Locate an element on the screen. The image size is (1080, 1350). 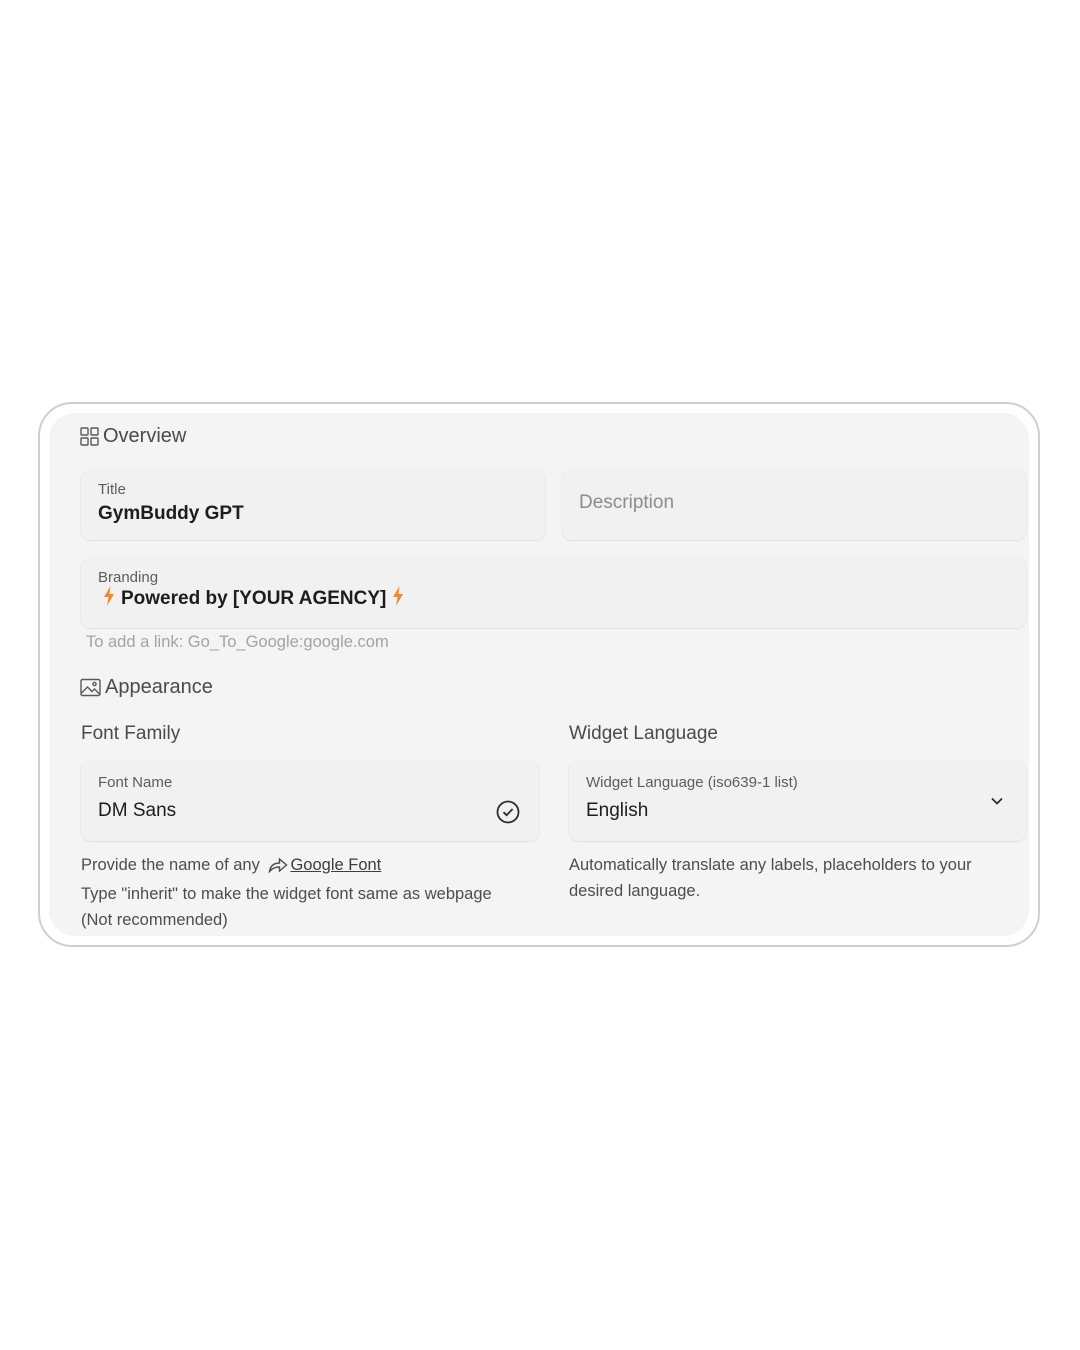
font-name-input: Font Name DM Sans is located at coordinates (310, 801).